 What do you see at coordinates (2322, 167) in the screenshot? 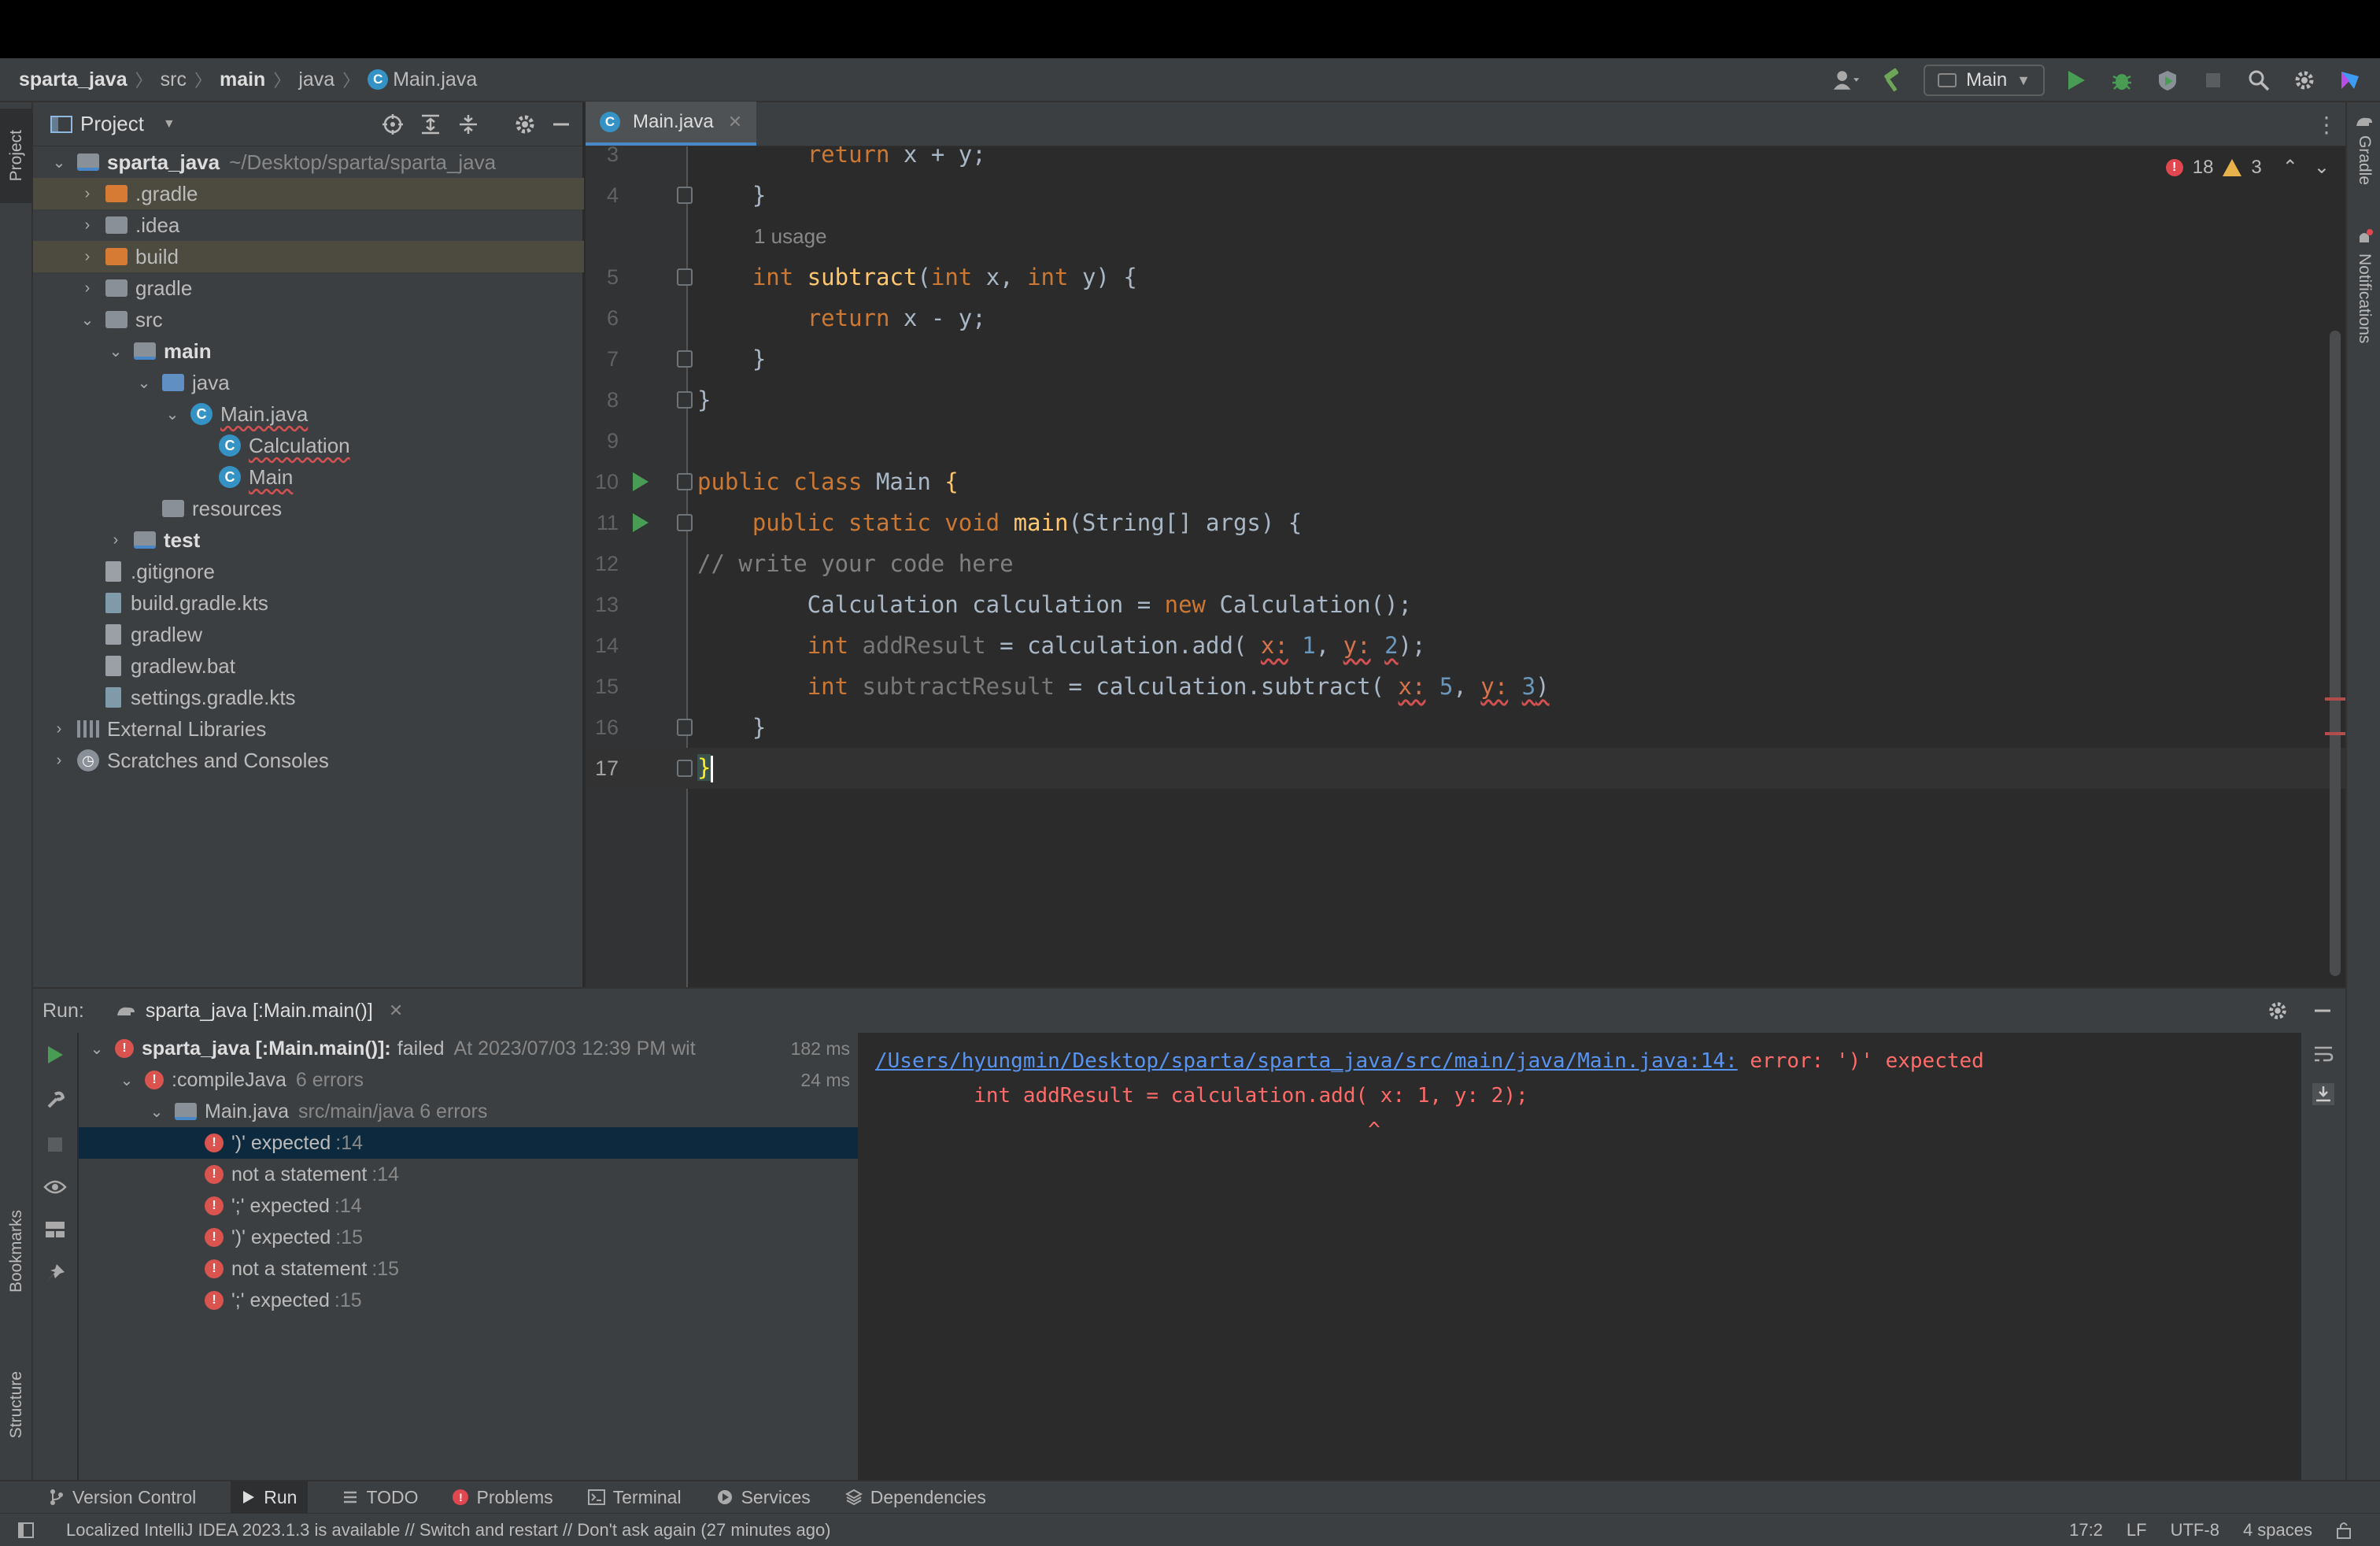
I see `next-highlight-icon: ⌄` at bounding box center [2322, 167].